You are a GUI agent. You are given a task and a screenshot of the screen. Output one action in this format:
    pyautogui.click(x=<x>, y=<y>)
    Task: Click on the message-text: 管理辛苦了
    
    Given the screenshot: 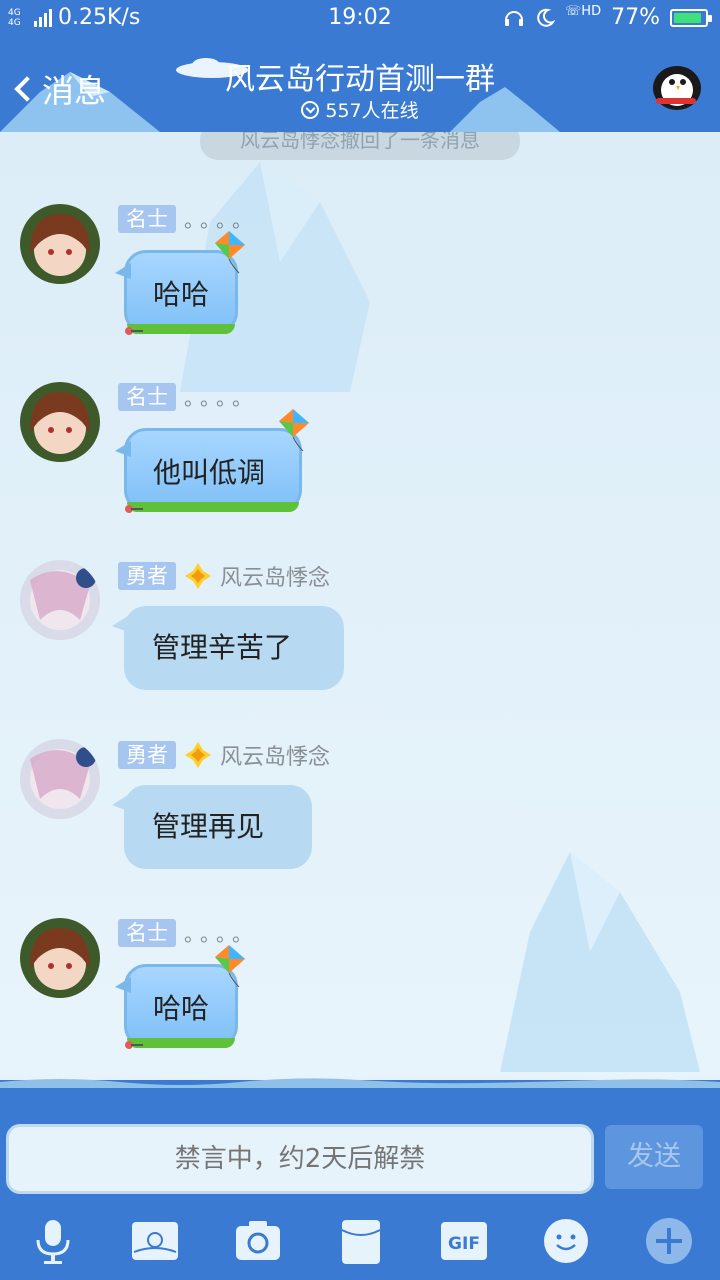 What is the action you would take?
    pyautogui.click(x=222, y=647)
    